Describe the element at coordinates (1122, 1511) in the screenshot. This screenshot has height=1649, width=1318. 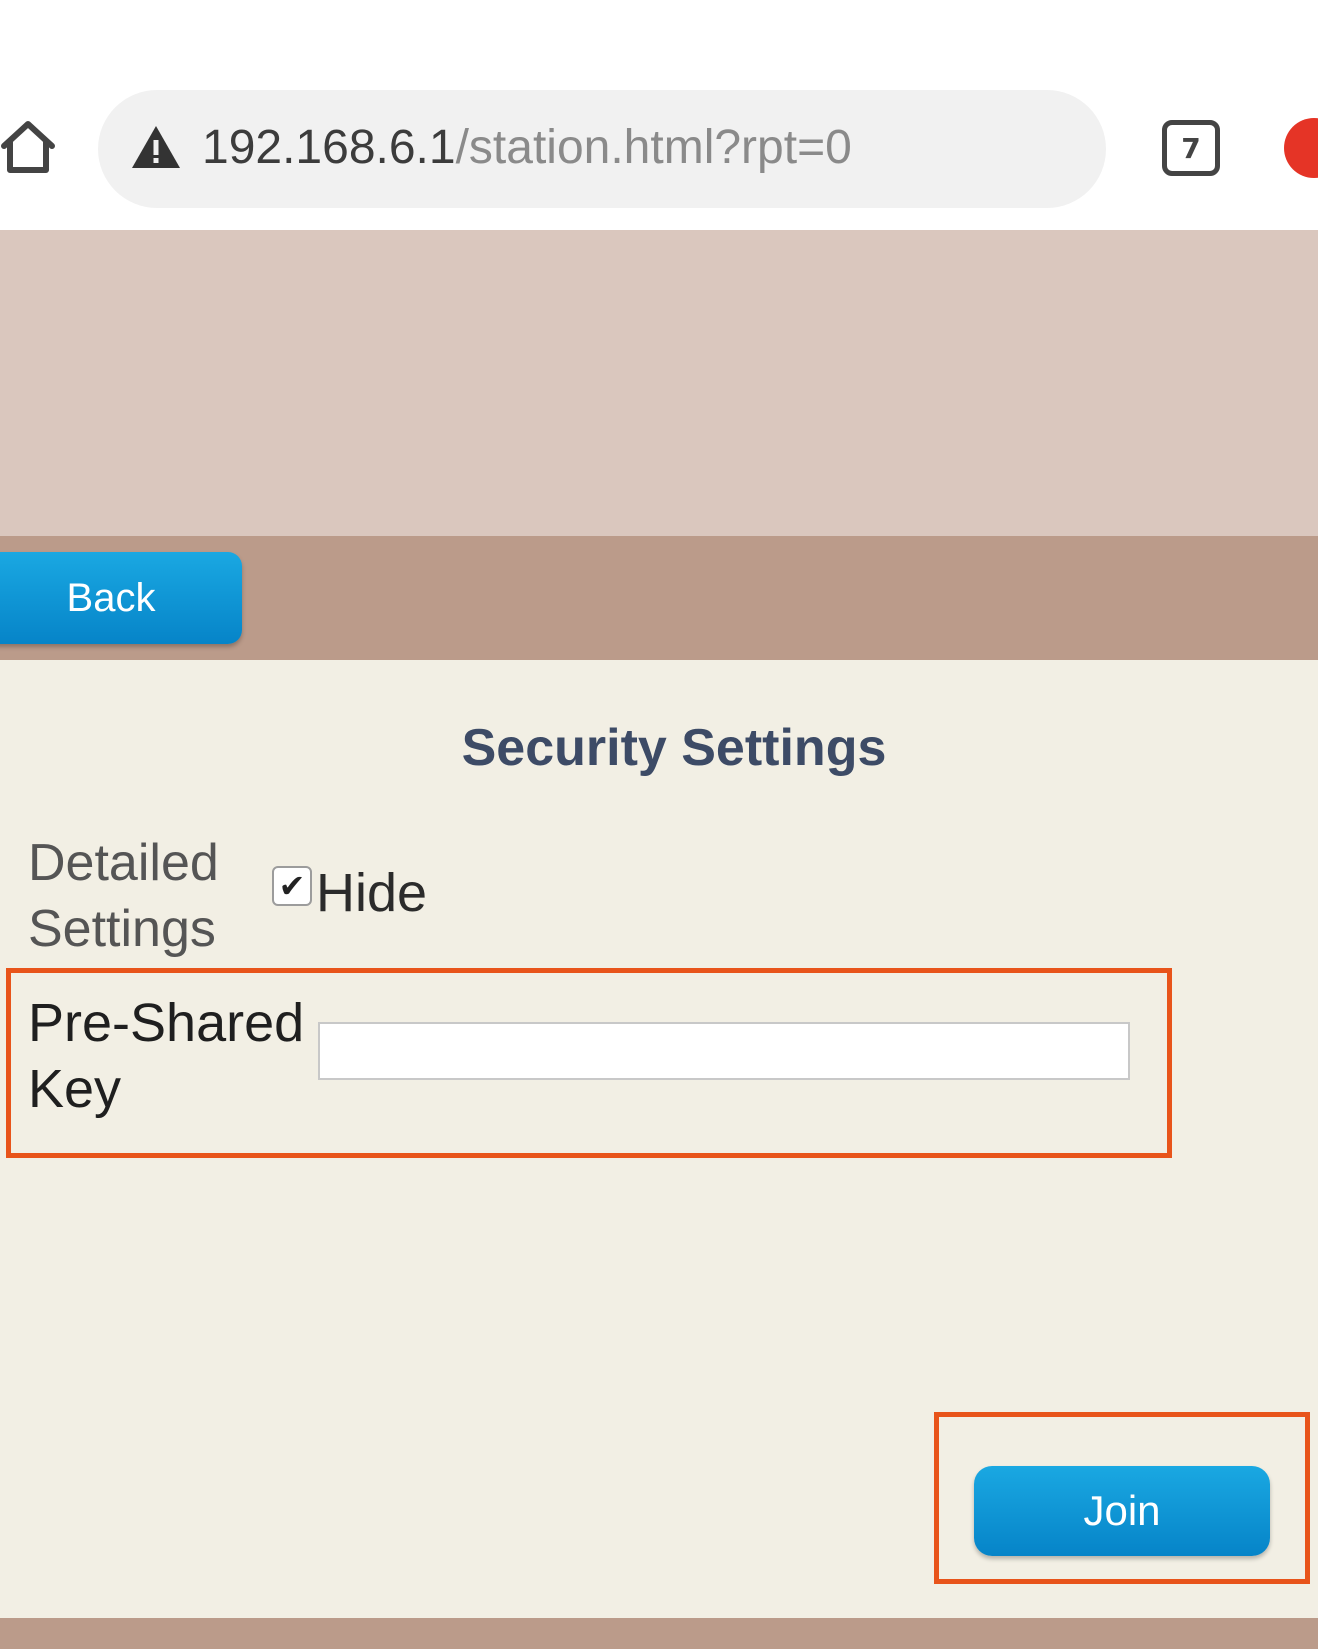
I see `join-button: Join` at that location.